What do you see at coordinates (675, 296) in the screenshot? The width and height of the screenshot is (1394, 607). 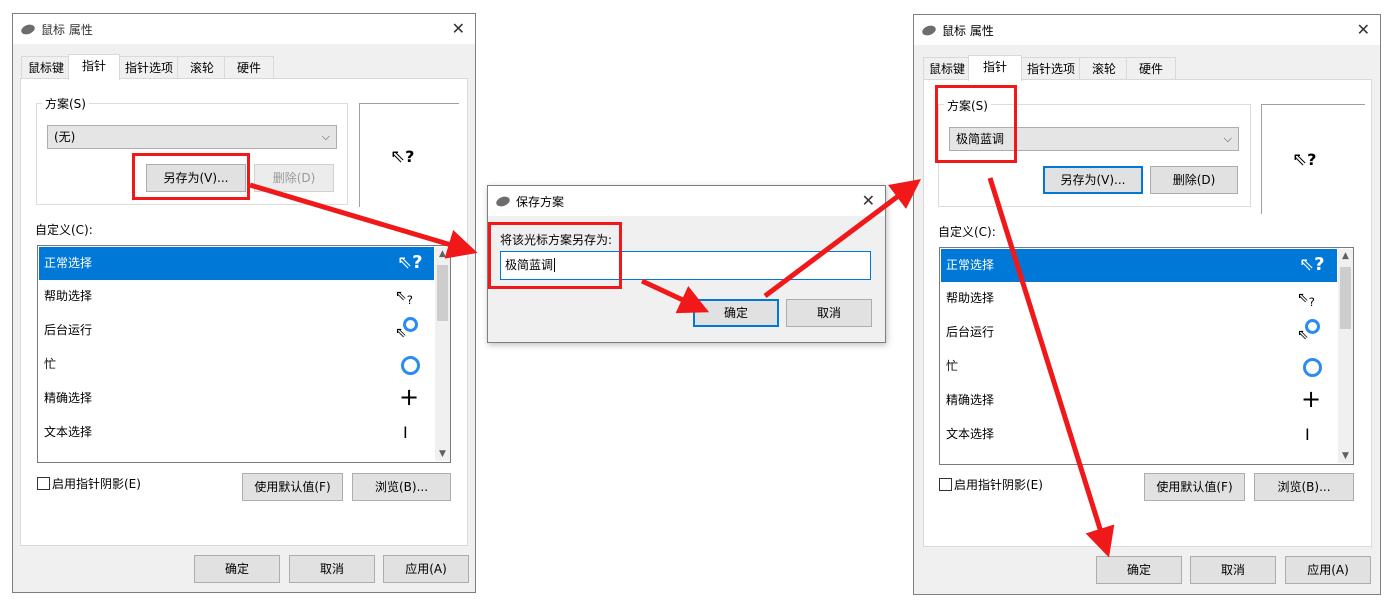 I see `arrow-to-ok` at bounding box center [675, 296].